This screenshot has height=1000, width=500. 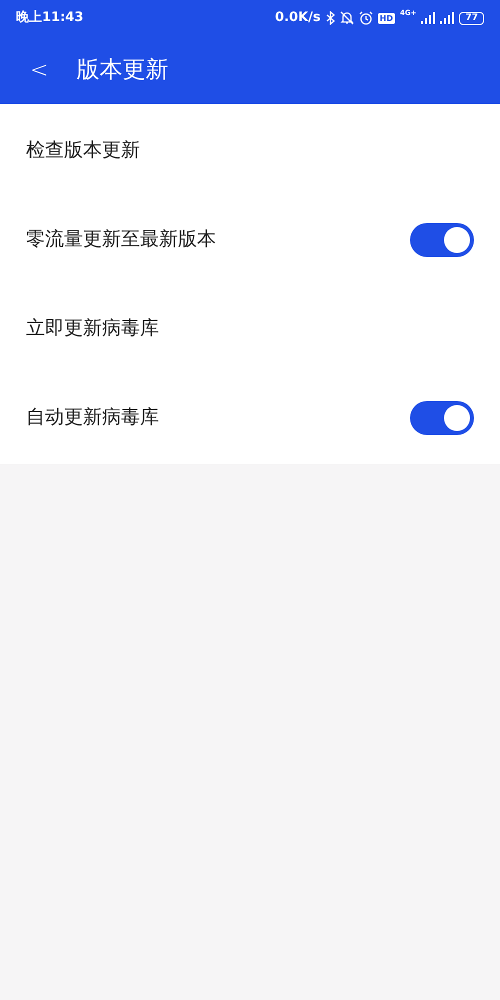 What do you see at coordinates (83, 150) in the screenshot?
I see `setting-label: 检查版本更新` at bounding box center [83, 150].